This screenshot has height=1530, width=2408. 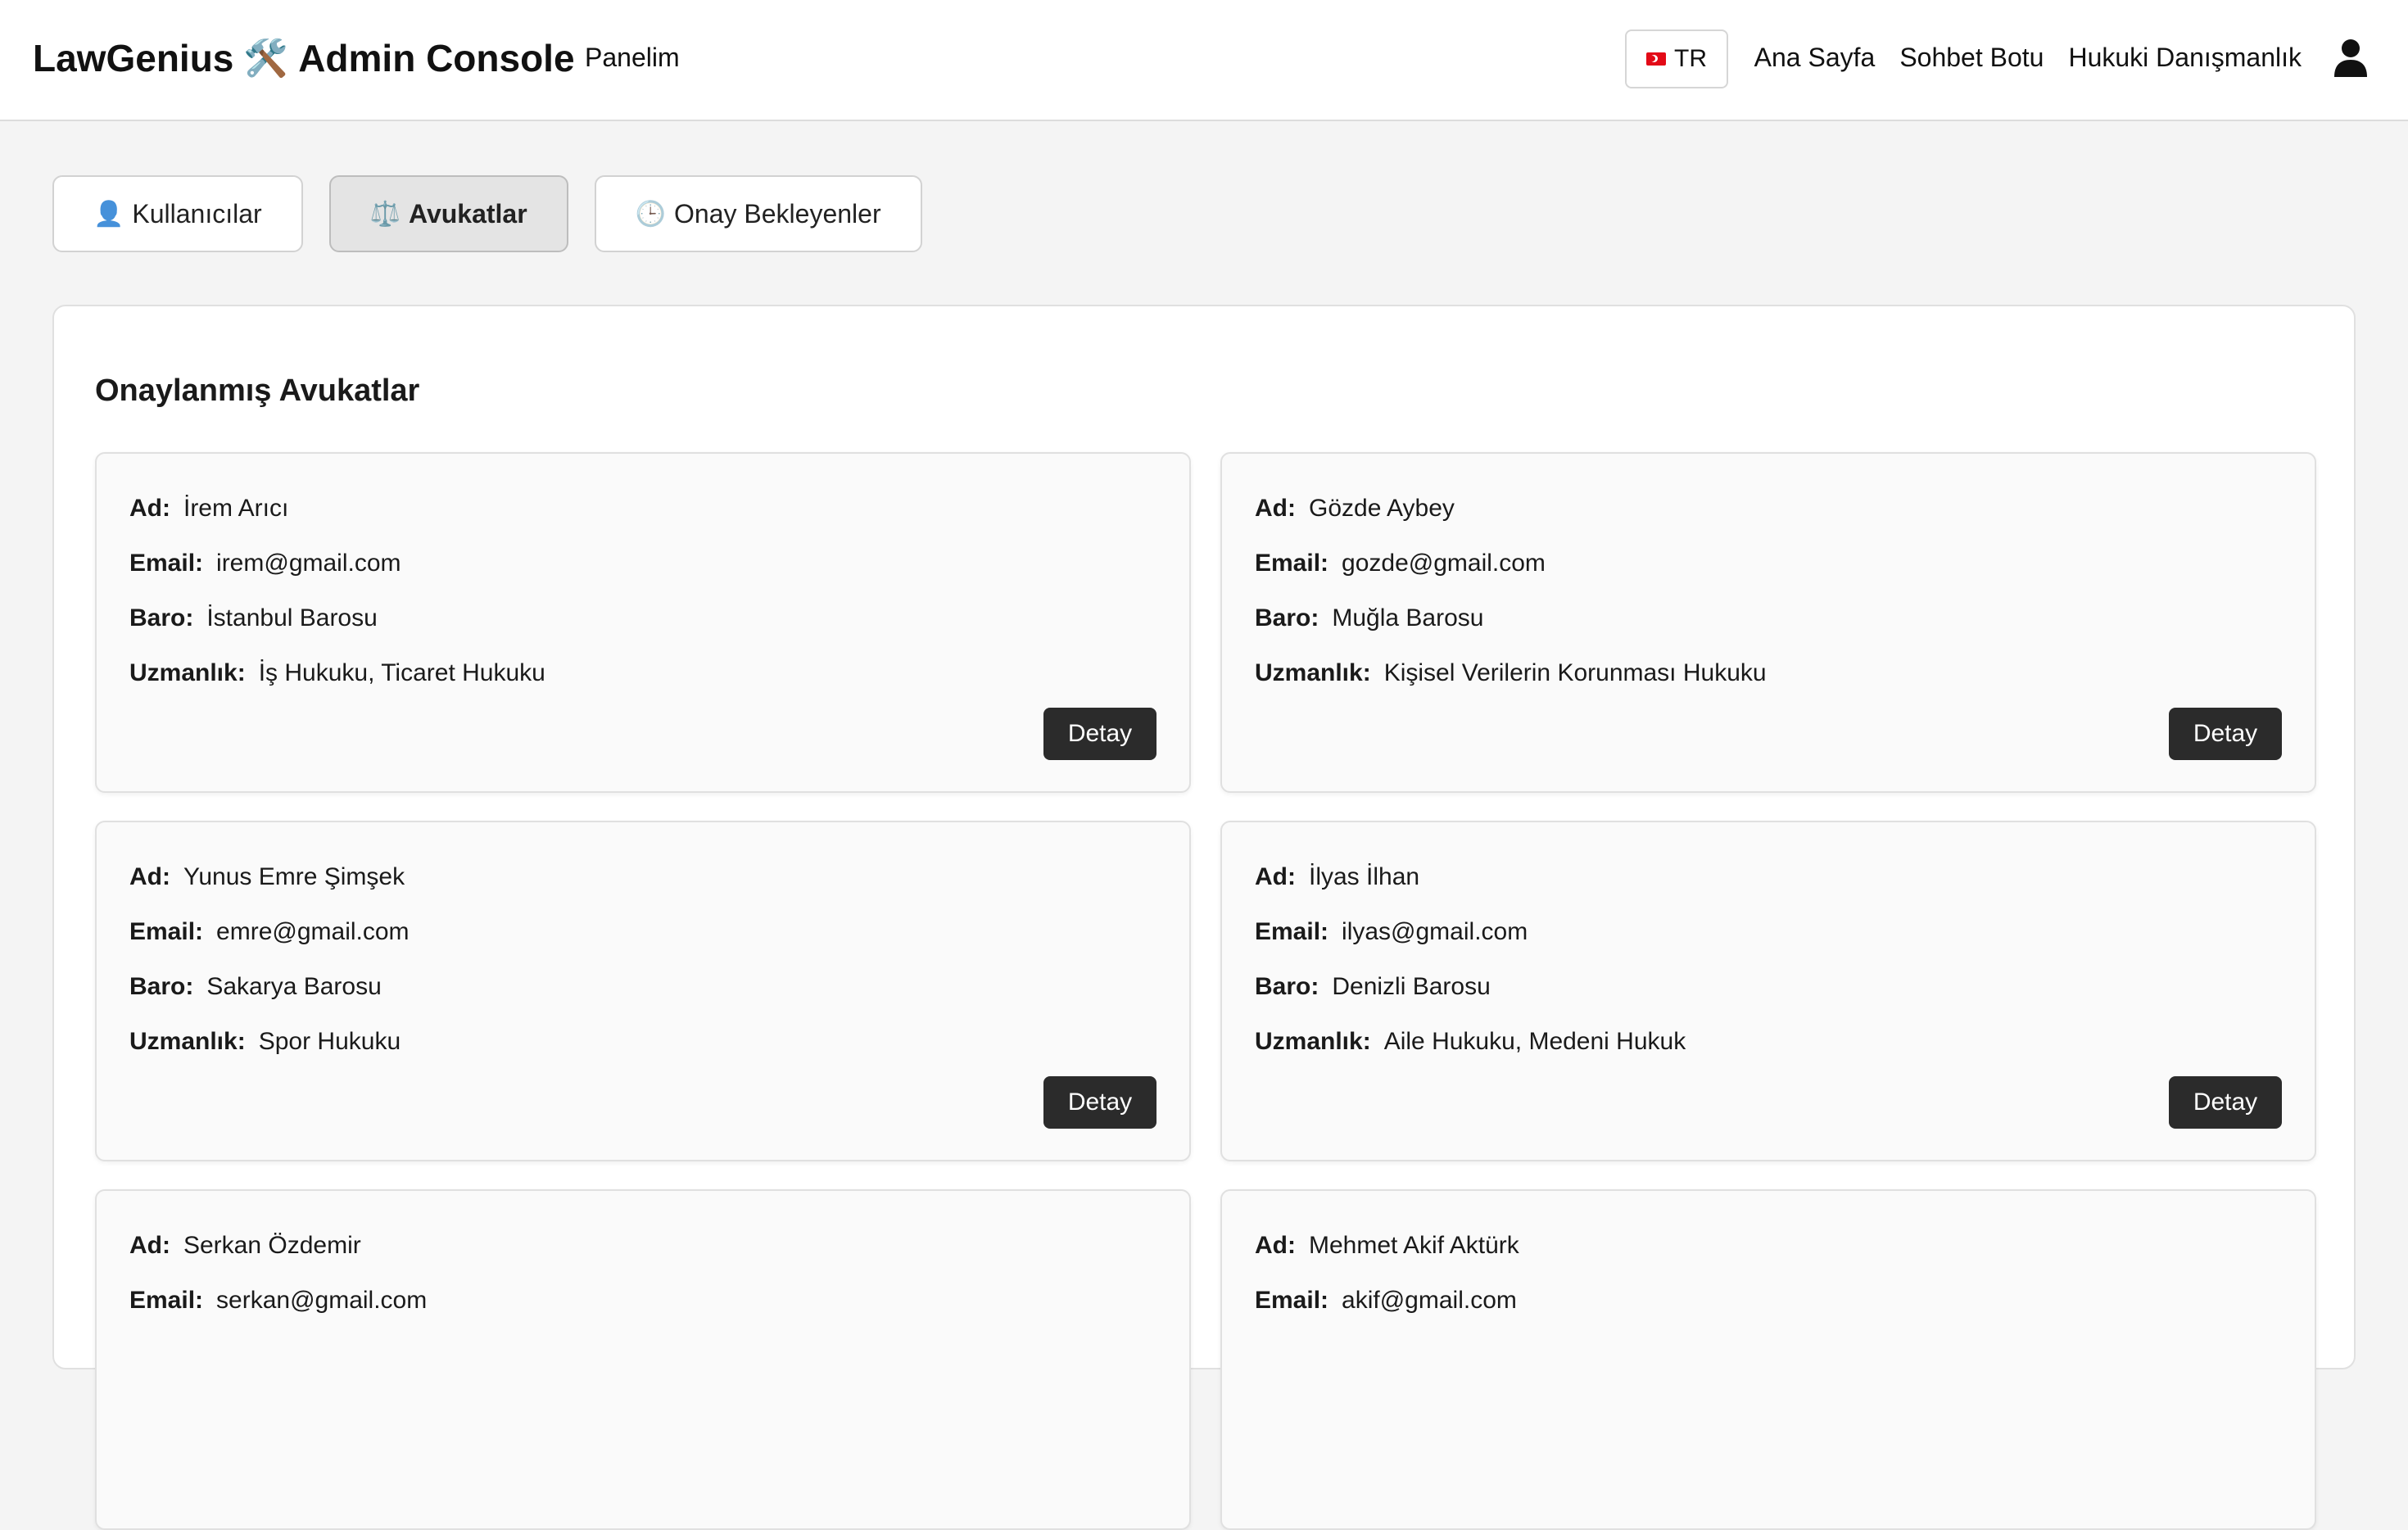 I want to click on nav-home: Ana Sayfa, so click(x=1815, y=58).